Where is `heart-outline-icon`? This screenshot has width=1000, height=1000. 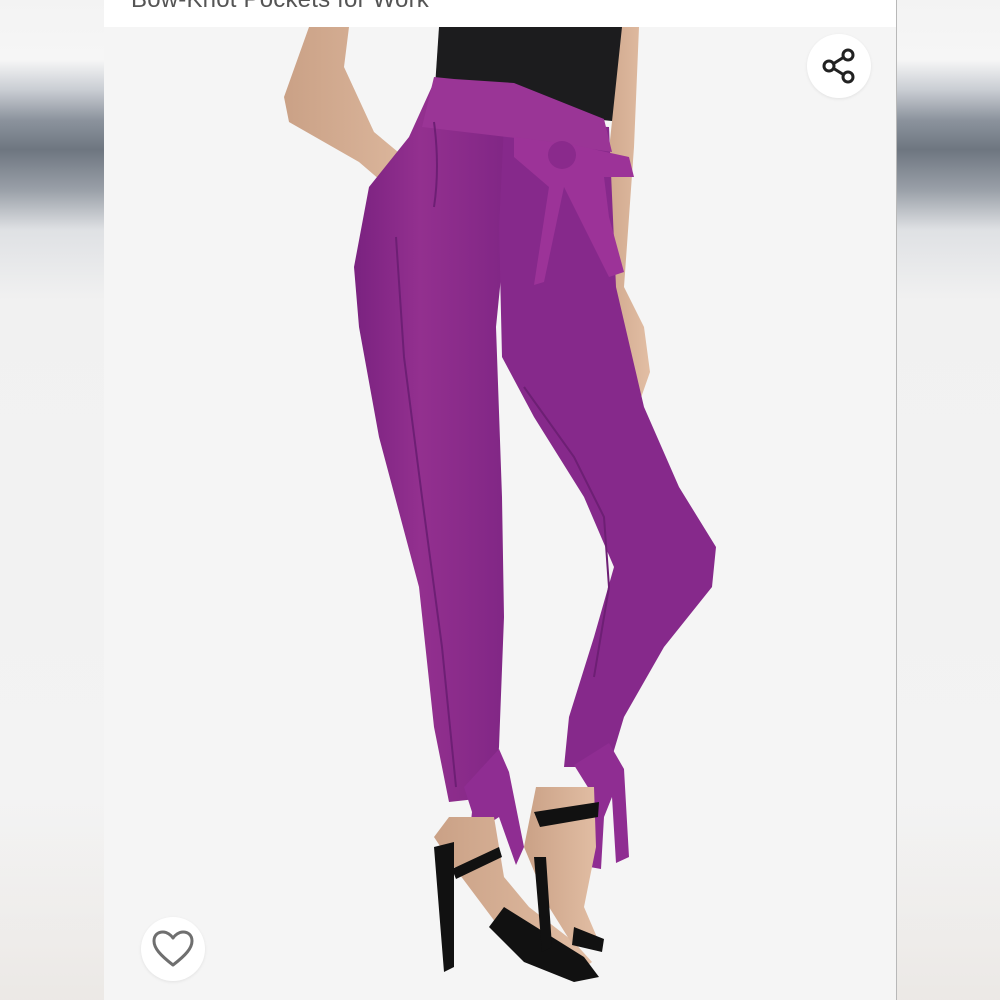 heart-outline-icon is located at coordinates (173, 948).